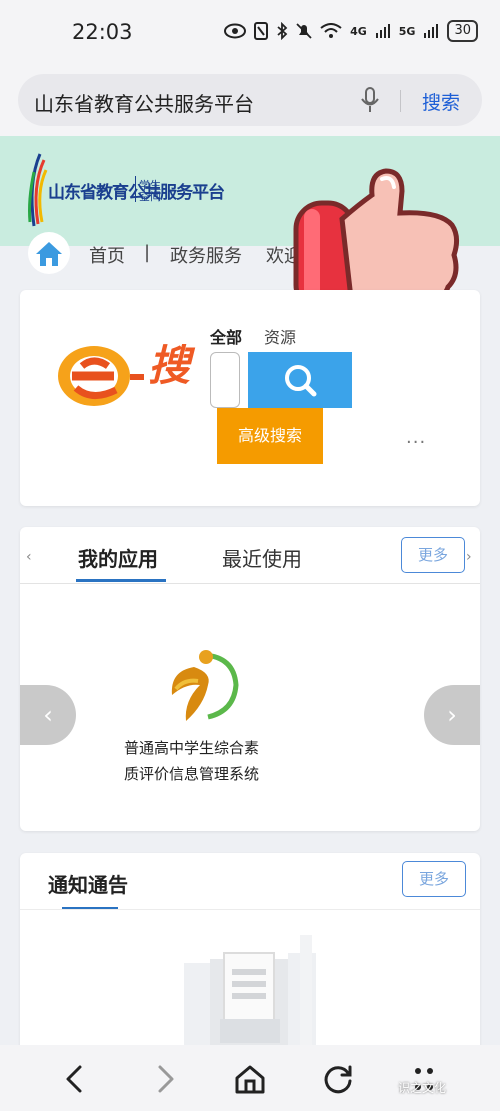  I want to click on platform-logo-text: 山东省教育公共服务平台, so click(136, 193).